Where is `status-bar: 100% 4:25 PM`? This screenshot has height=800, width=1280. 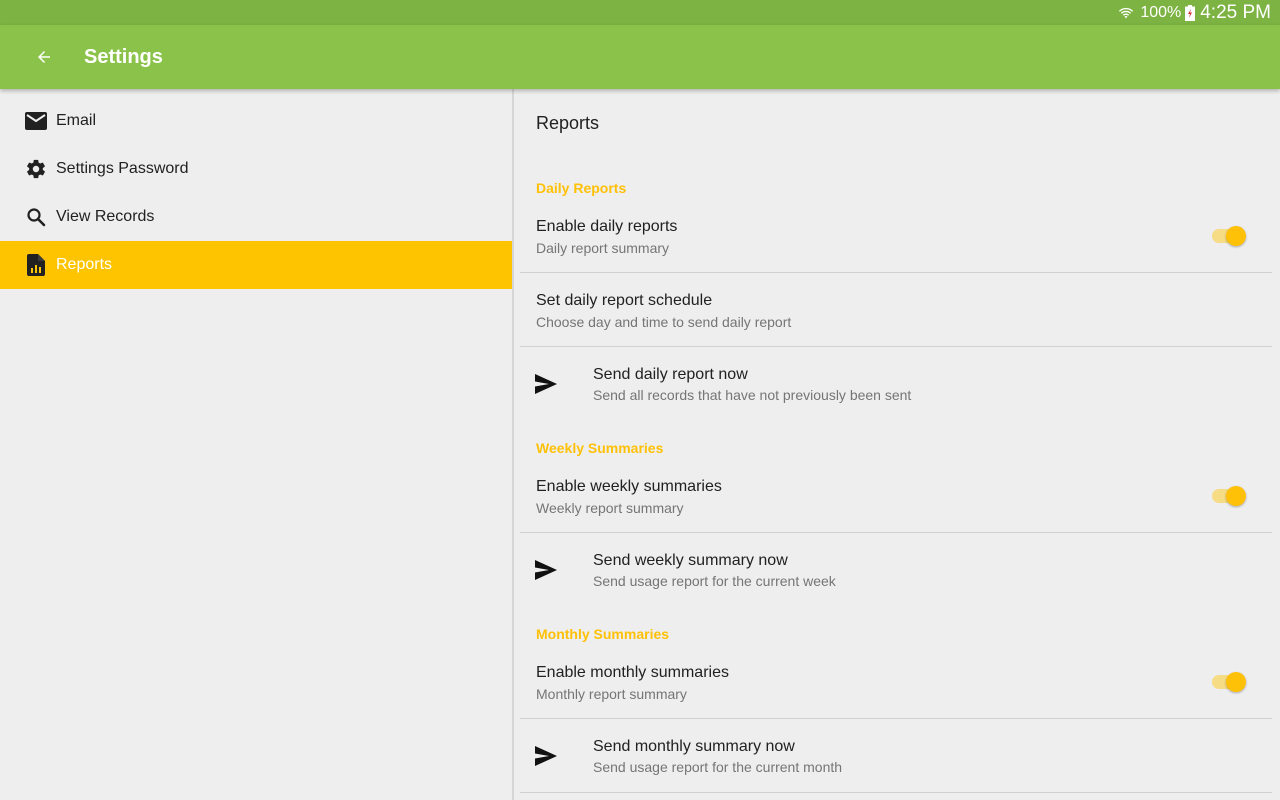
status-bar: 100% 4:25 PM is located at coordinates (640, 12).